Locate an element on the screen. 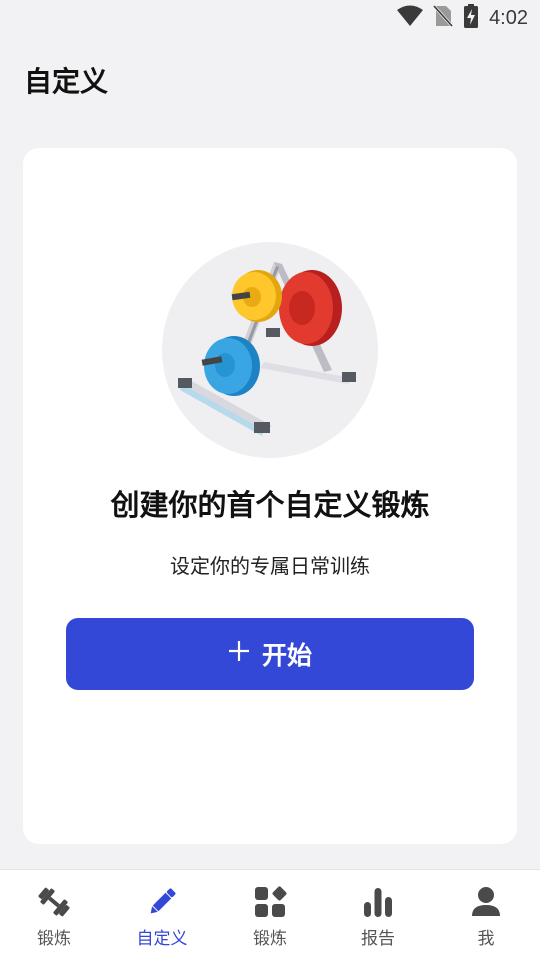  nav-item-report: 报告 is located at coordinates (378, 915).